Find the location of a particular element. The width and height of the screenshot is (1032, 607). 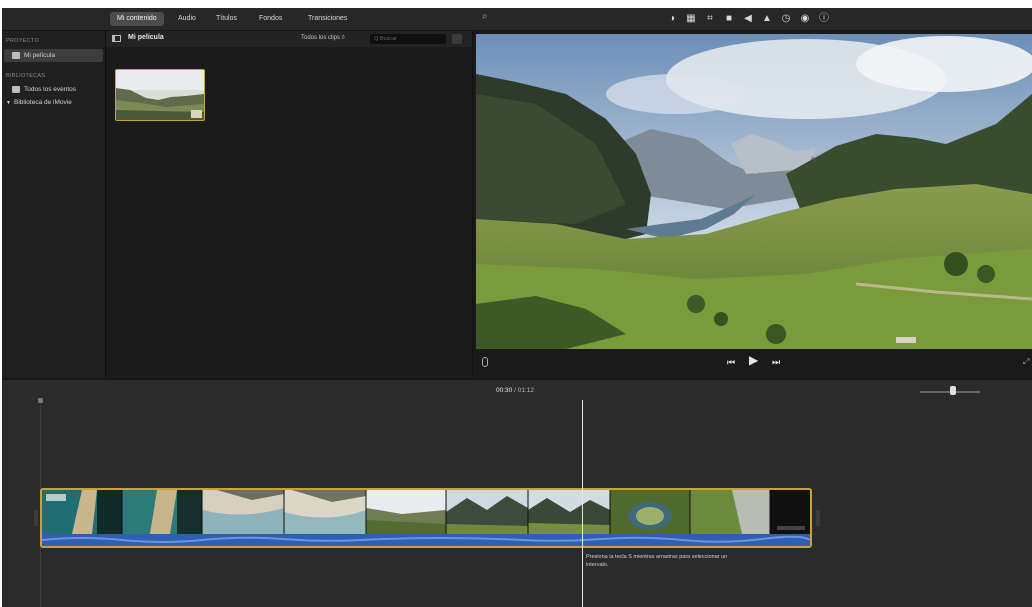

browser-header: Mi película Todos los clips ◊ Q Buscar is located at coordinates (289, 39).